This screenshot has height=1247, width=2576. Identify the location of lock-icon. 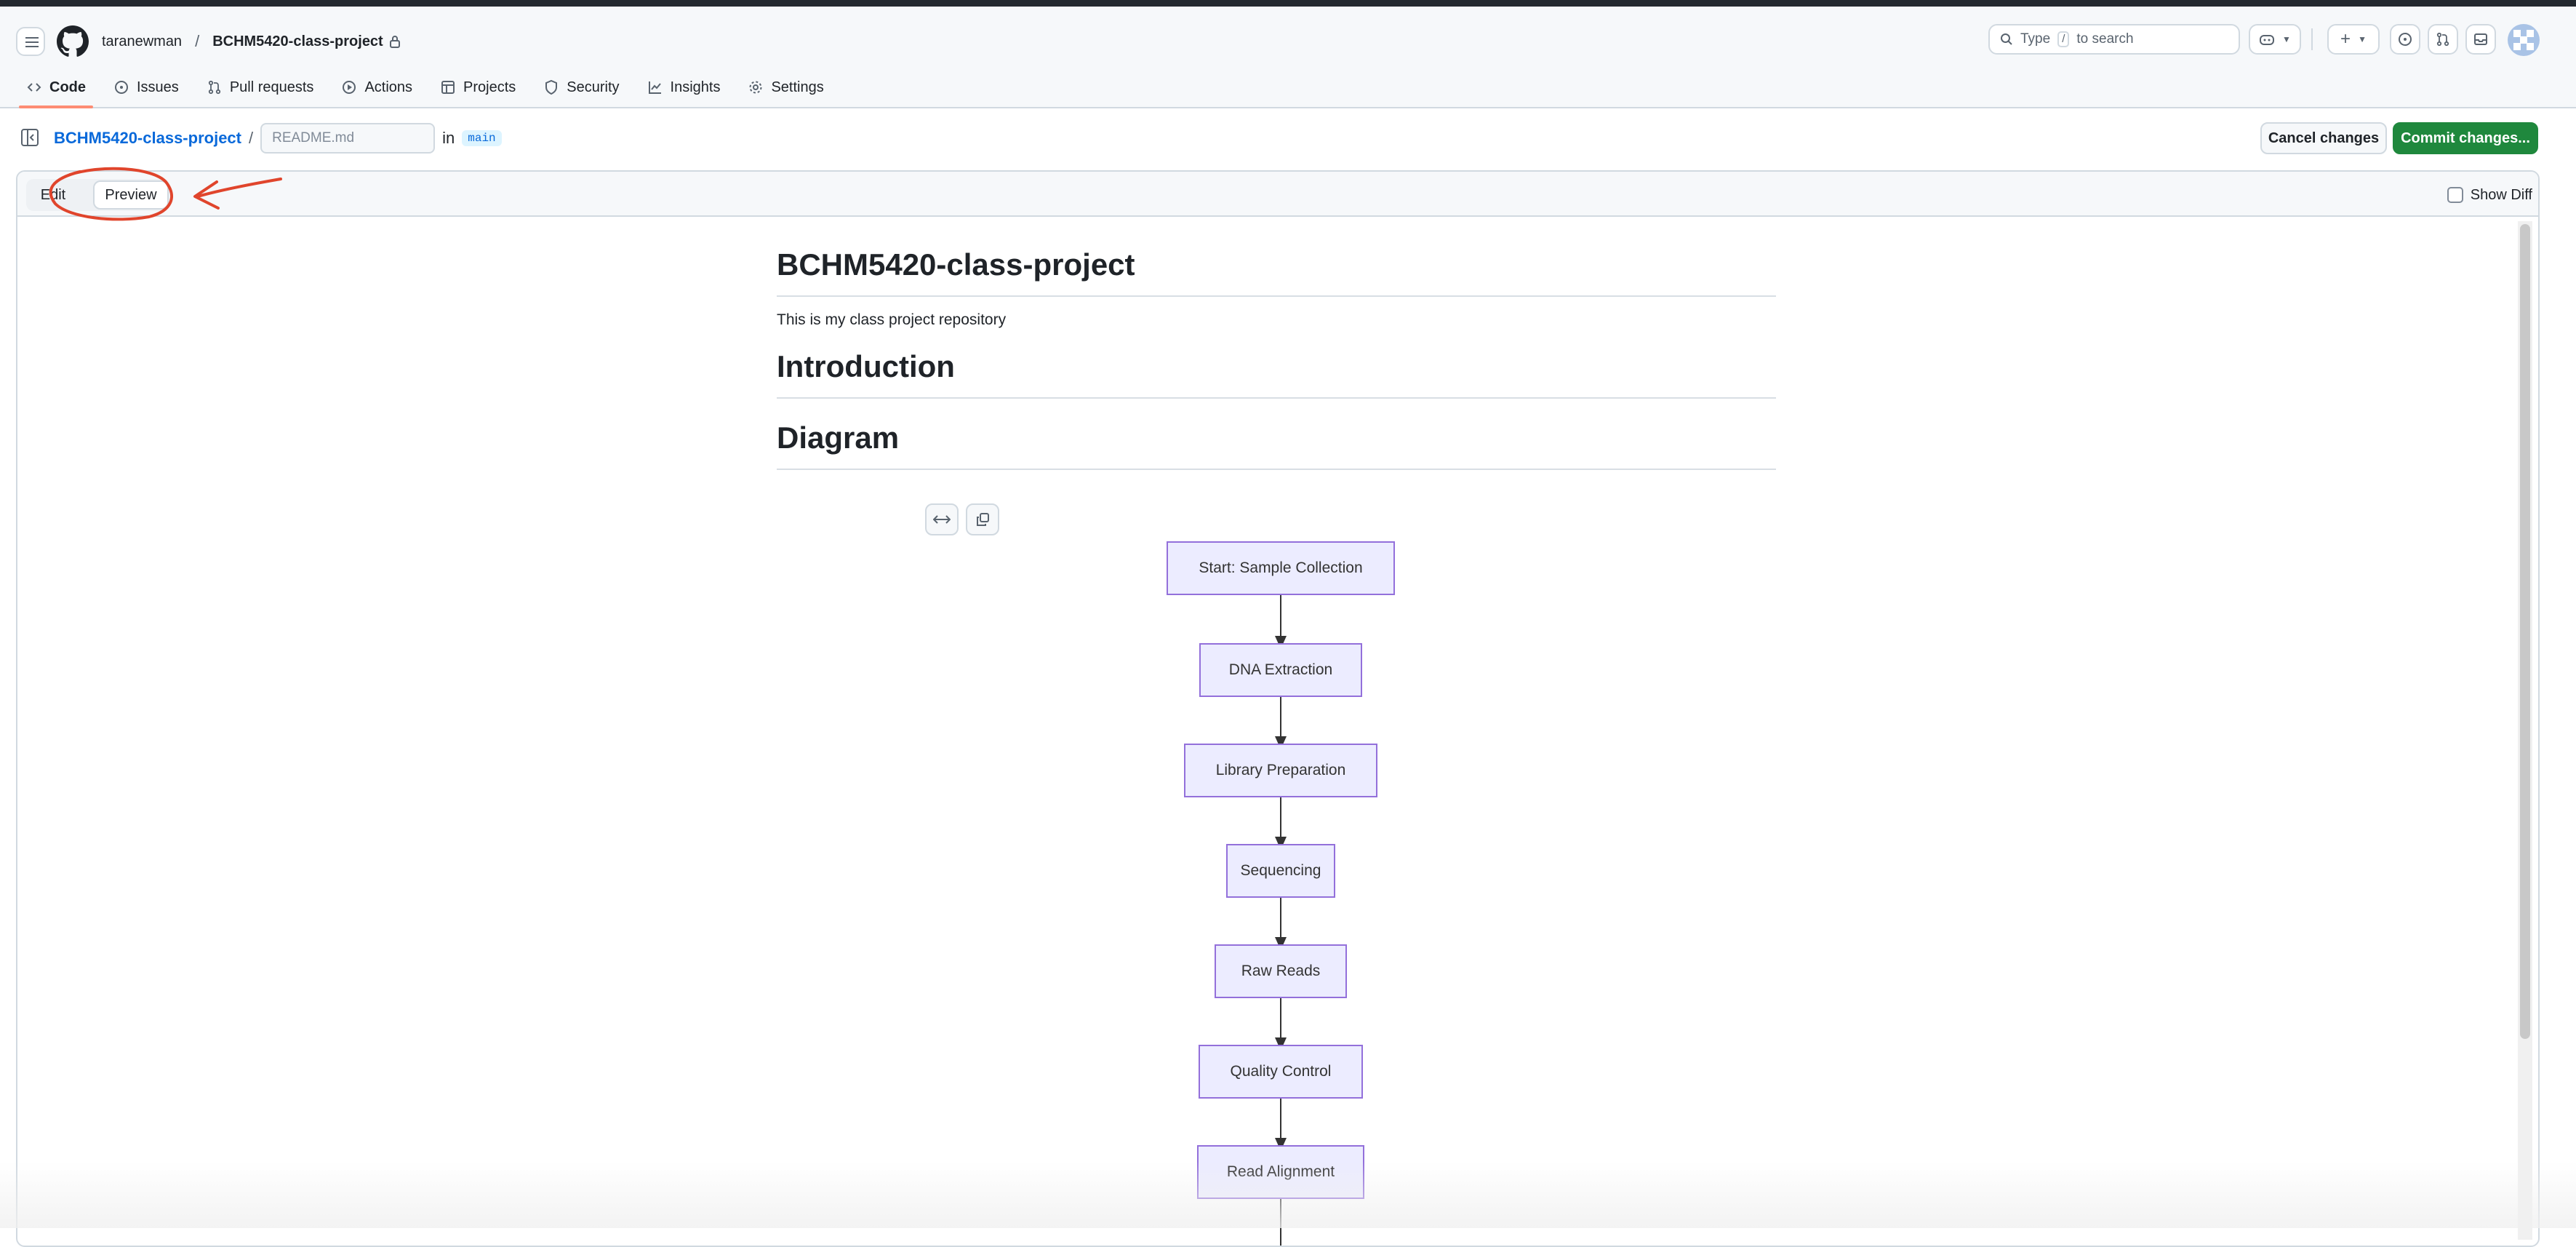
(394, 42).